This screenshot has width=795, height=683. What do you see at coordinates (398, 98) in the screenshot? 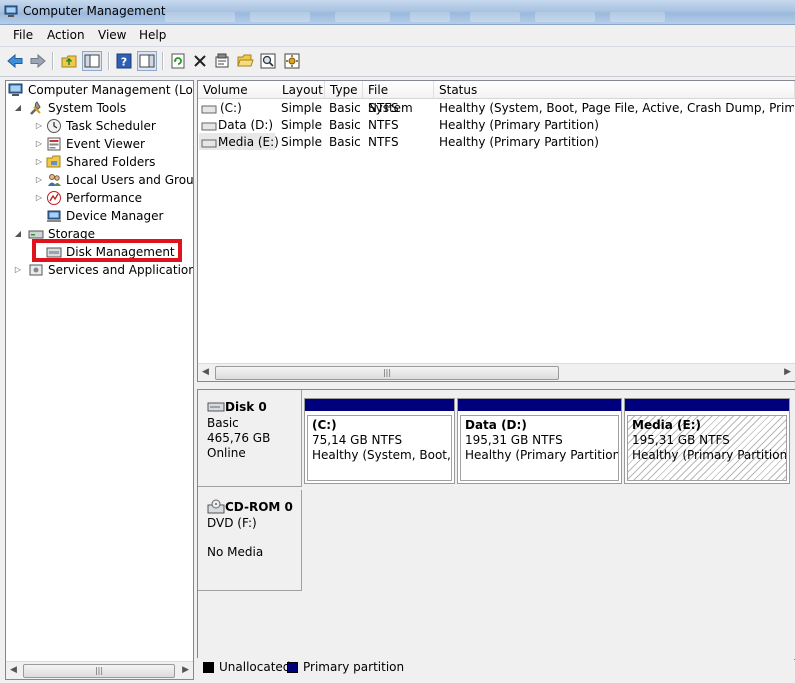
I see `column-header-file-system: File System` at bounding box center [398, 98].